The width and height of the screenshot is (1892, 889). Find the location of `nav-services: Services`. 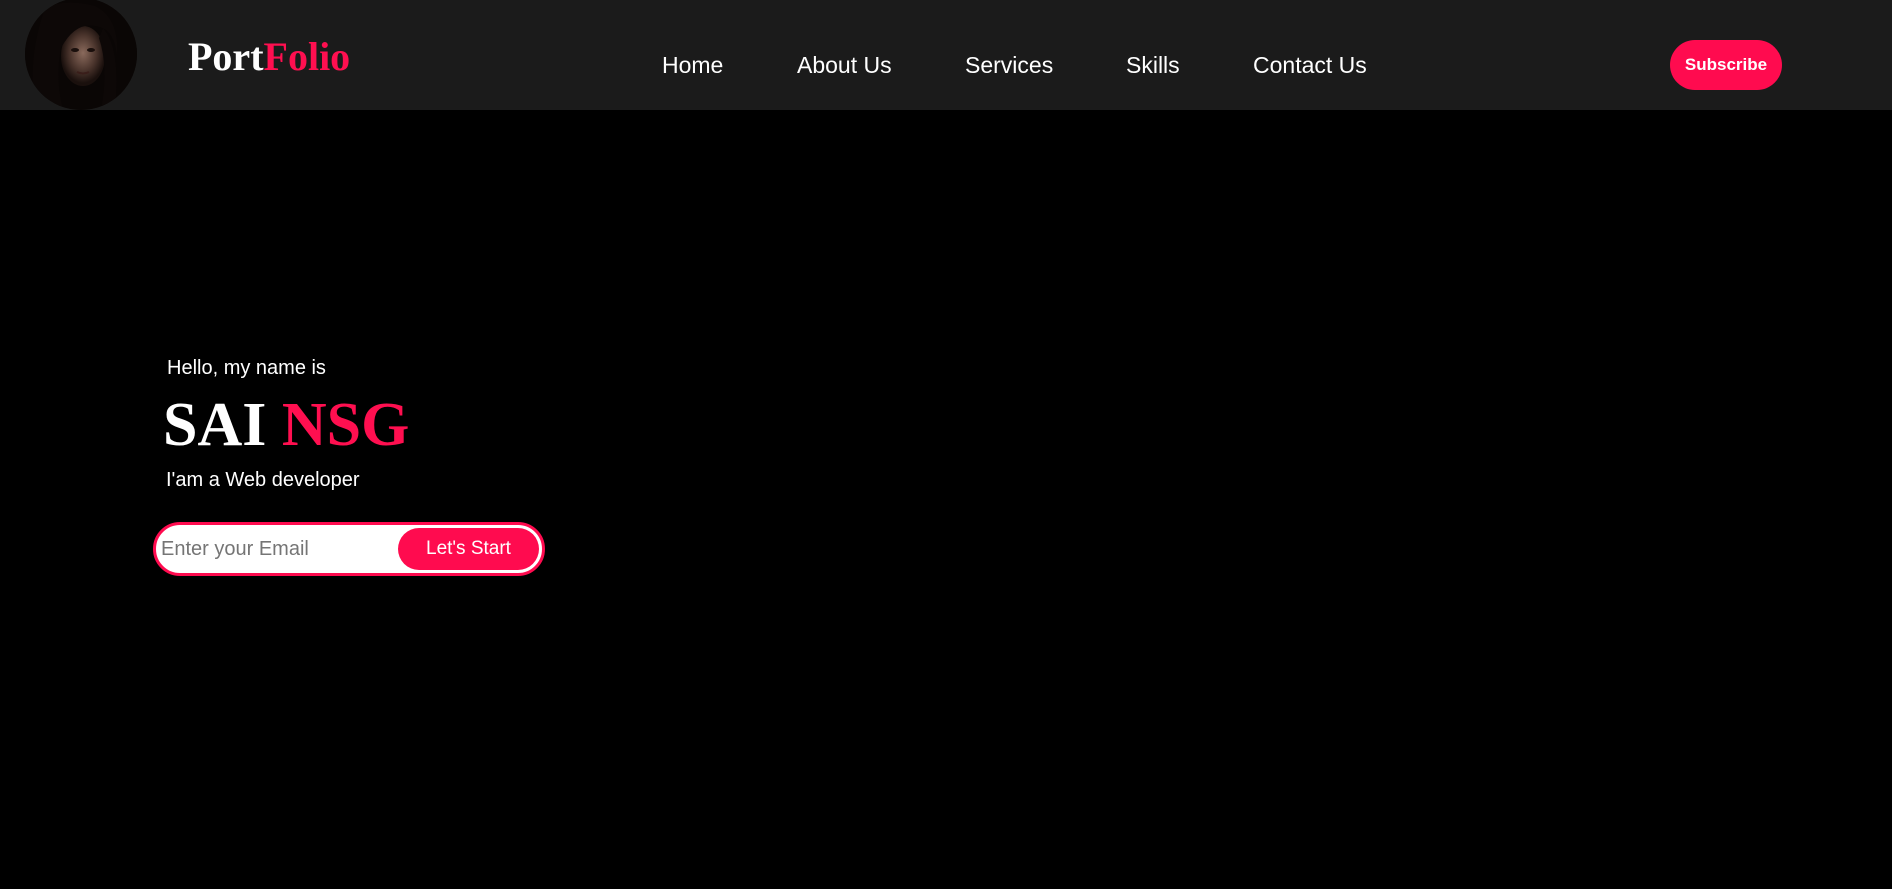

nav-services: Services is located at coordinates (1009, 65).